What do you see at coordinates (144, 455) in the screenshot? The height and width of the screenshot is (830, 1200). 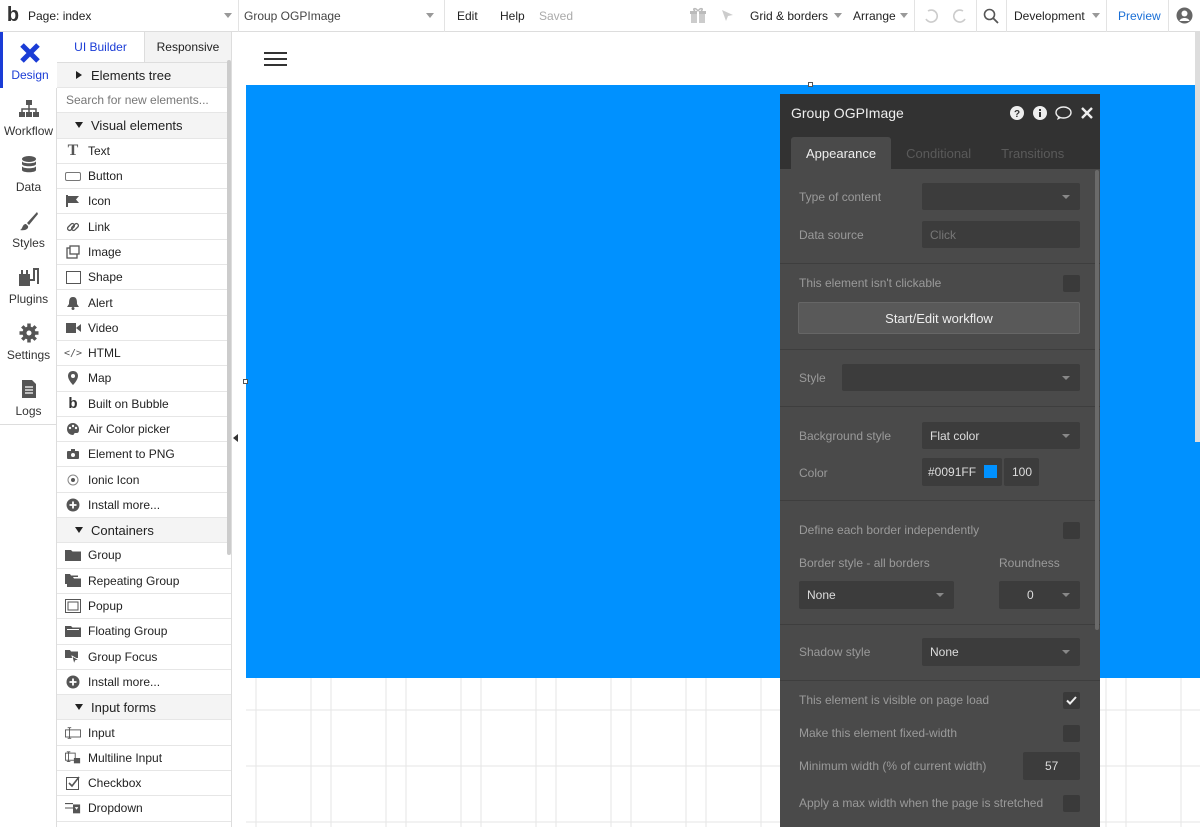 I see `element-item-element-to-png: Element to PNG` at bounding box center [144, 455].